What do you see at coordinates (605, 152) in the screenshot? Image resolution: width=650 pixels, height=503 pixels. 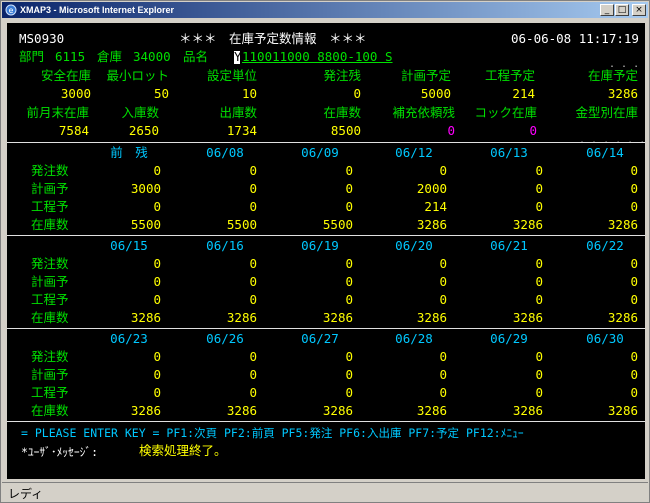 I see `date-header: 06/14` at bounding box center [605, 152].